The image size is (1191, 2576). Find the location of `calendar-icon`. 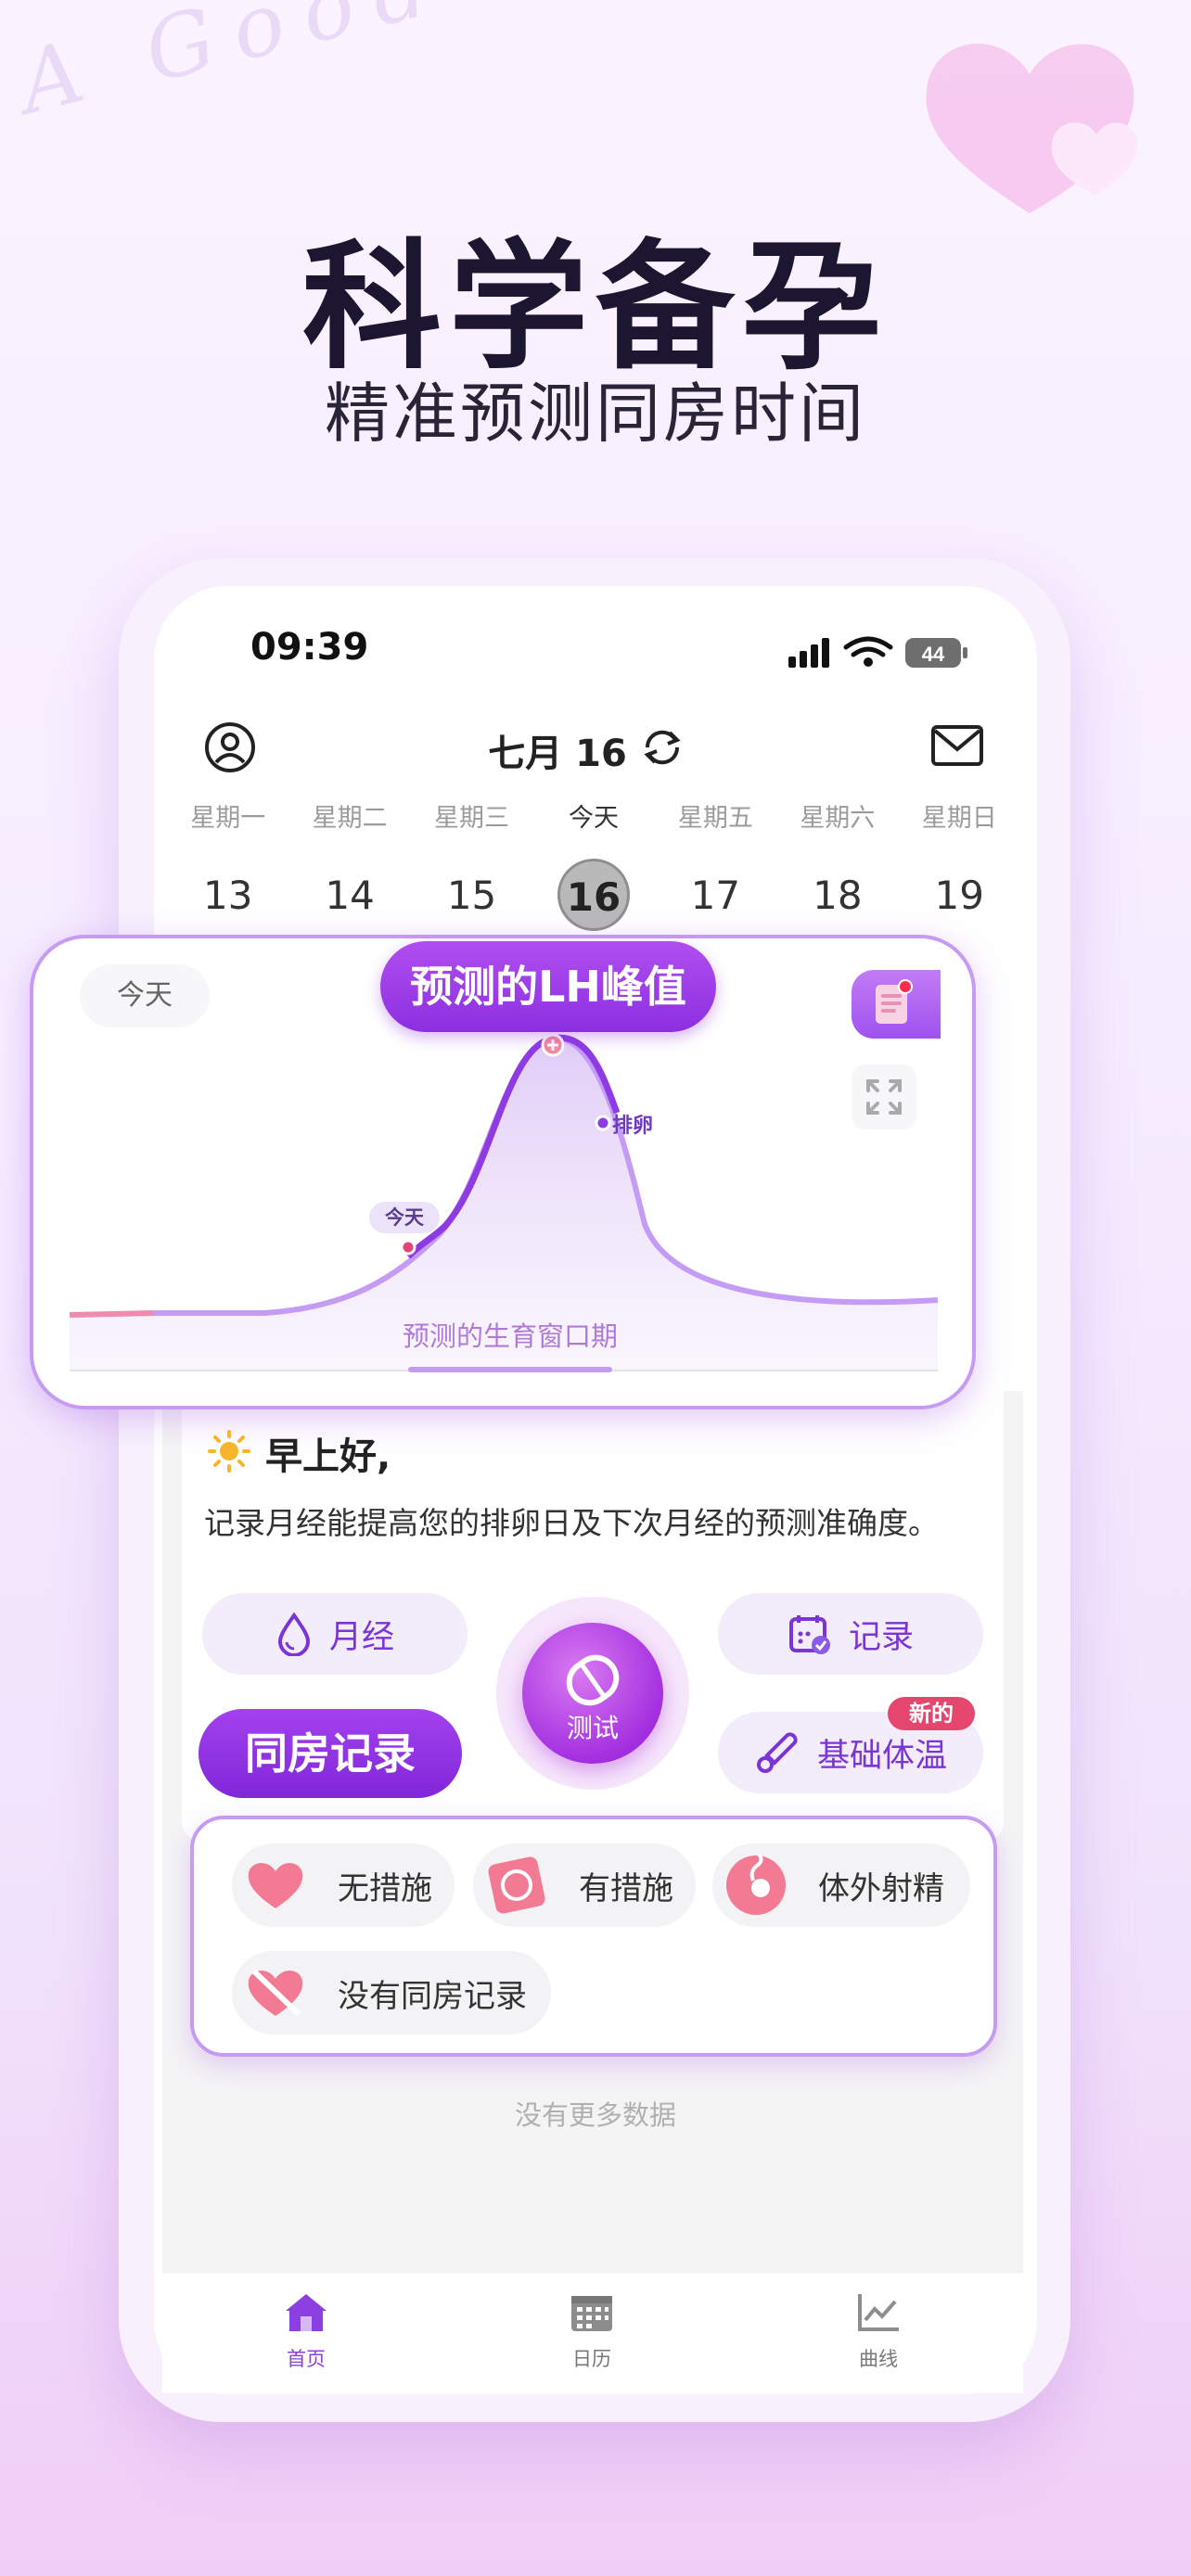

calendar-icon is located at coordinates (591, 2313).